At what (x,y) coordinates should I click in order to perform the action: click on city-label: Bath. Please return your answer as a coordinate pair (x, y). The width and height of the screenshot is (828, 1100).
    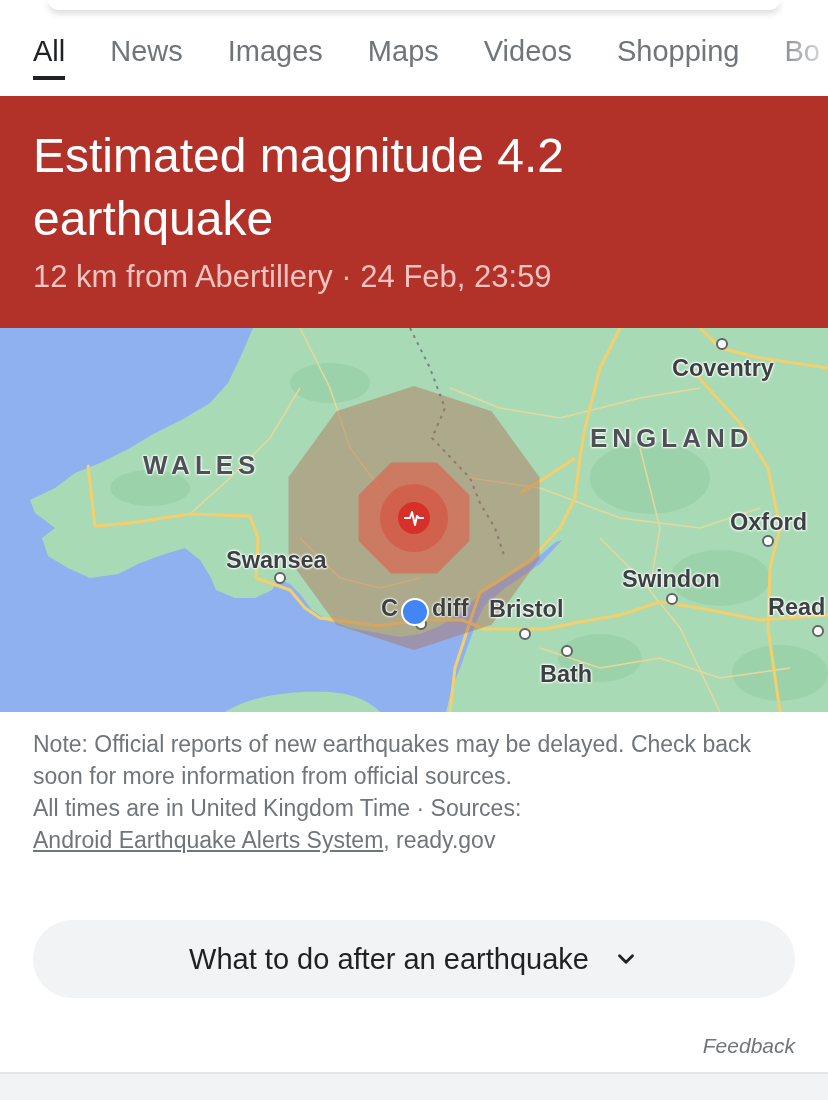
    Looking at the image, I should click on (566, 674).